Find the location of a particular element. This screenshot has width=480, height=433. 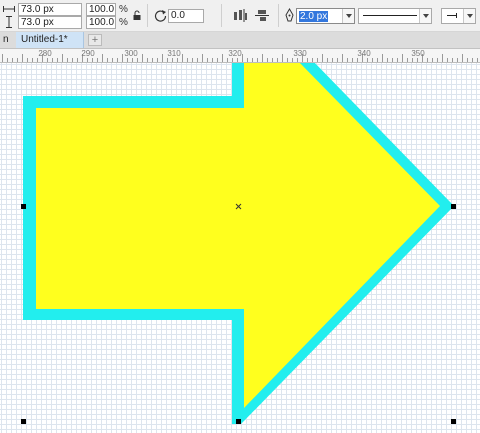

horizontal-ruler: 280 290 300 310 320 330 340 350 is located at coordinates (240, 56).